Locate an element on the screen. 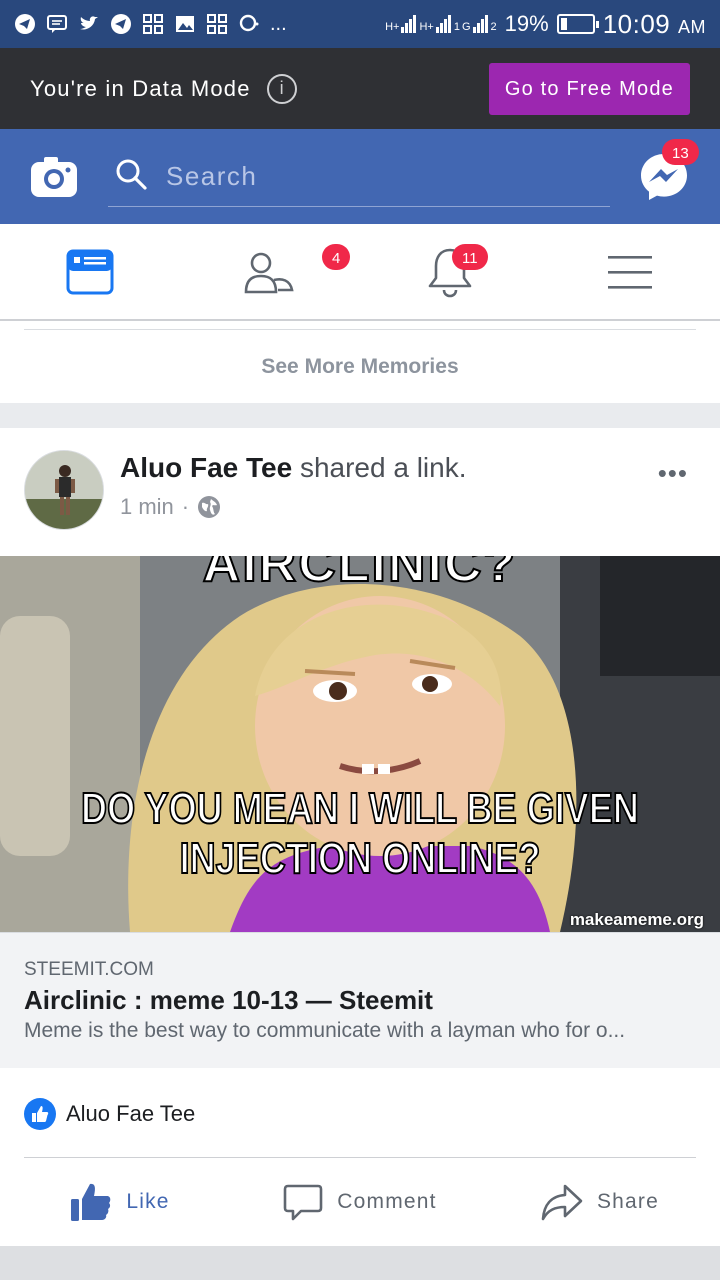 Image resolution: width=720 pixels, height=1280 pixels. post-time: 1 min is located at coordinates (147, 507).